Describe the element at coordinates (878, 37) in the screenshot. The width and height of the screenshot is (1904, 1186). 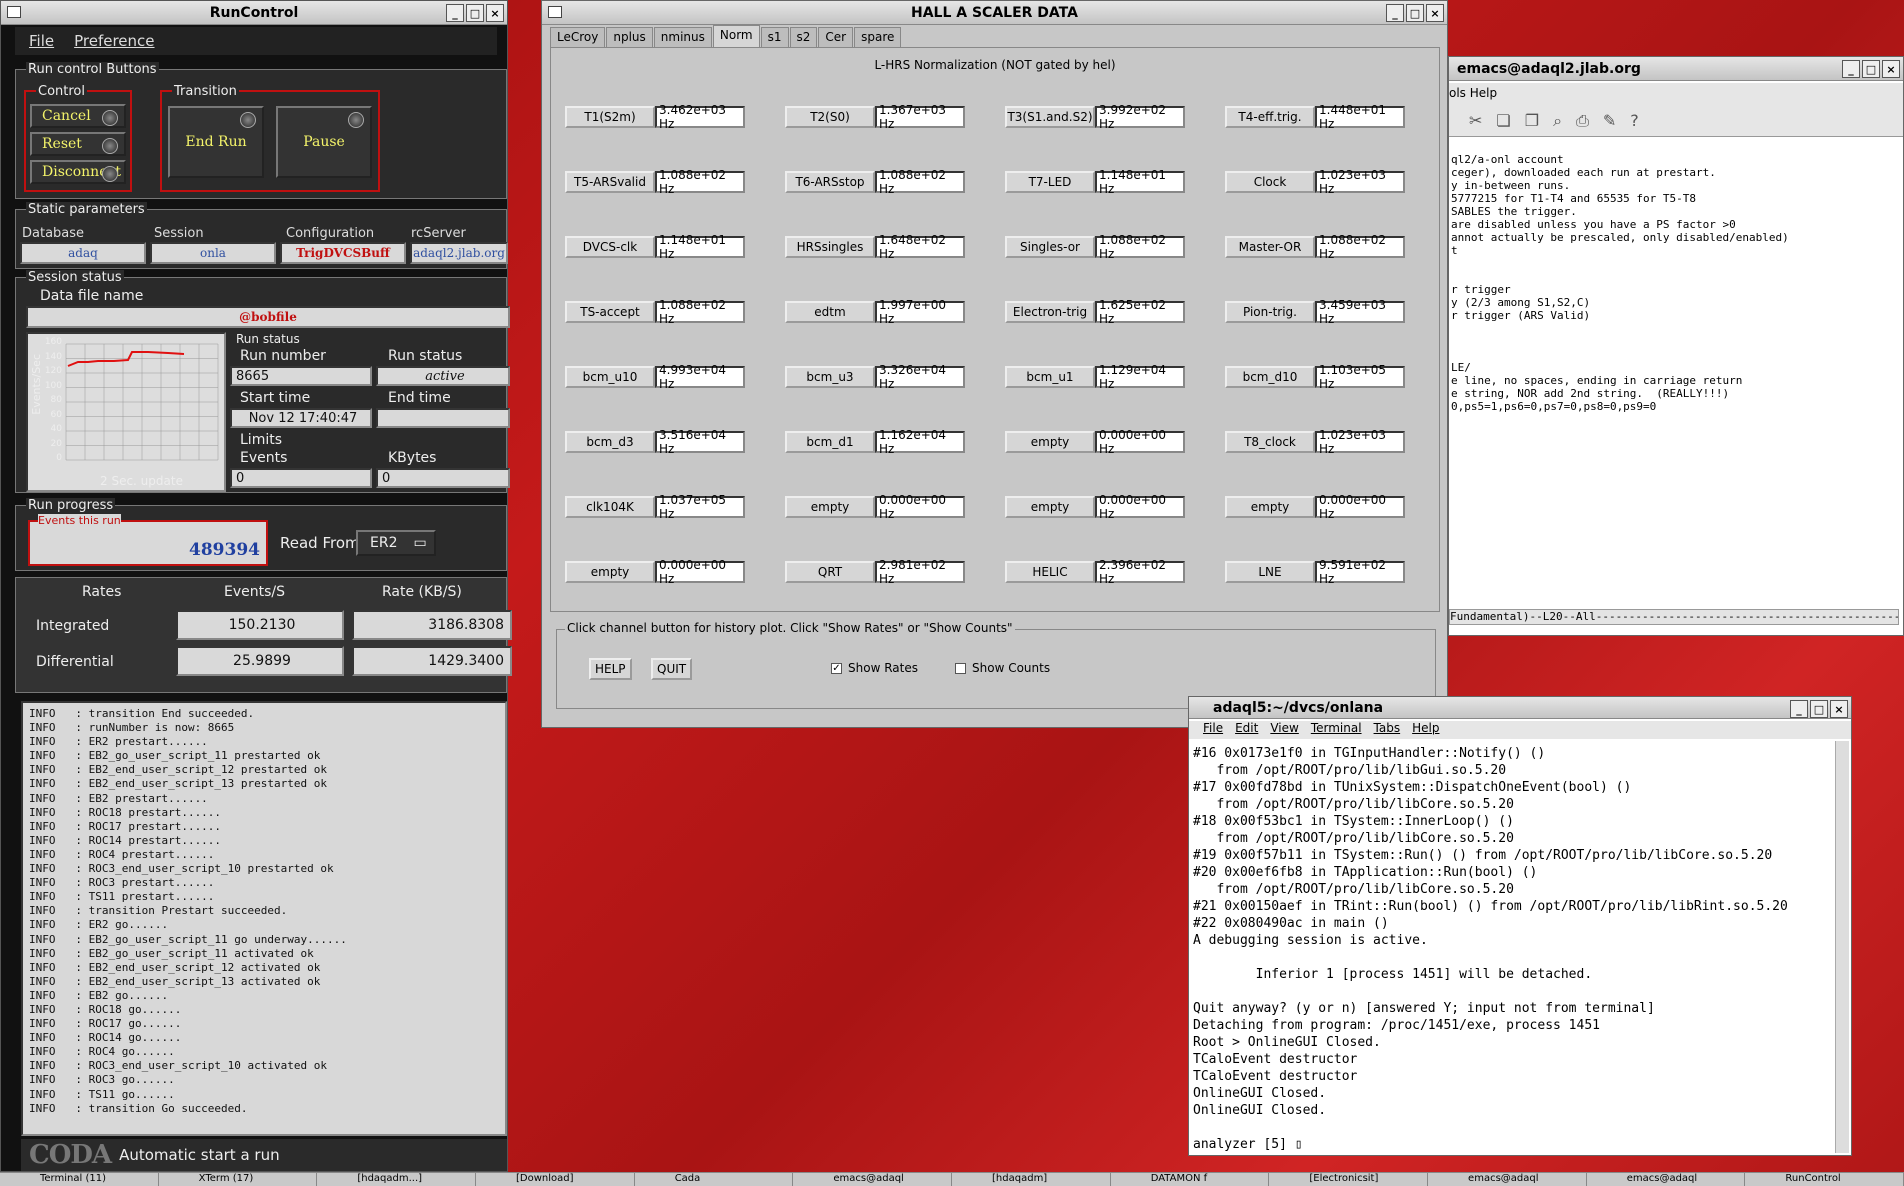
I see `tab-spare: spare` at that location.